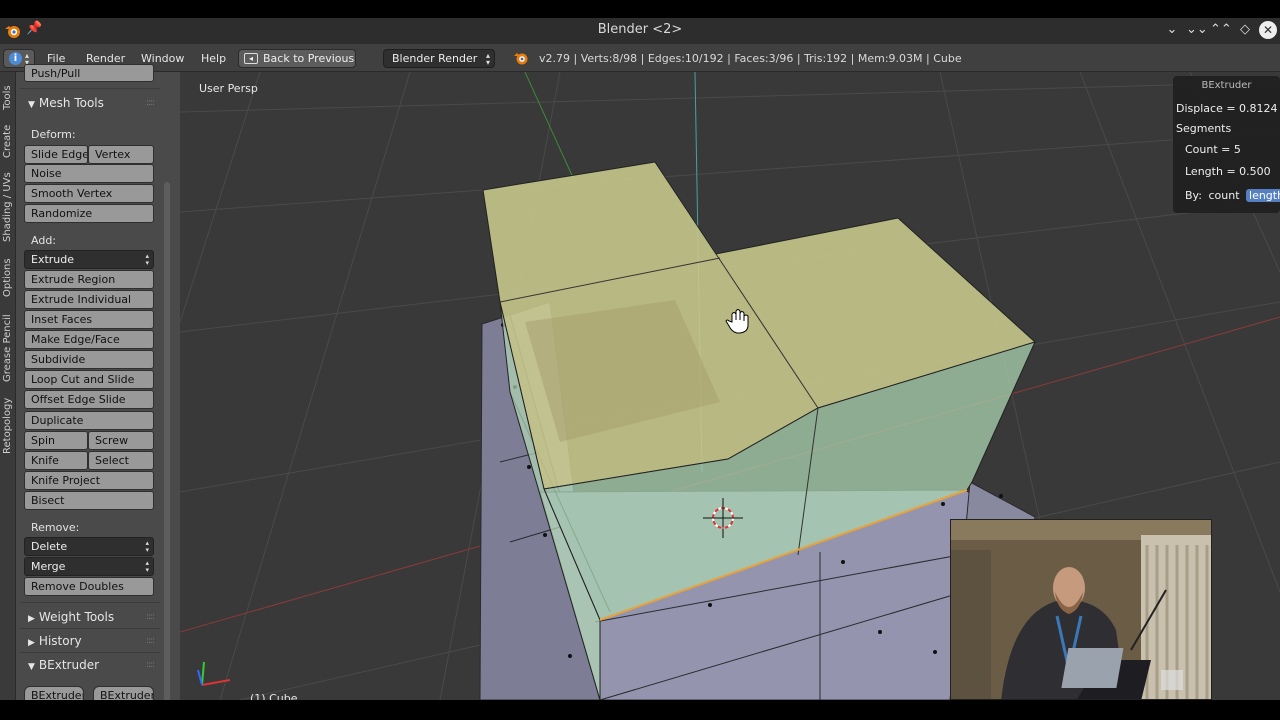 Image resolution: width=1280 pixels, height=720 pixels. Describe the element at coordinates (640, 9) in the screenshot. I see `letterbox-top` at that location.